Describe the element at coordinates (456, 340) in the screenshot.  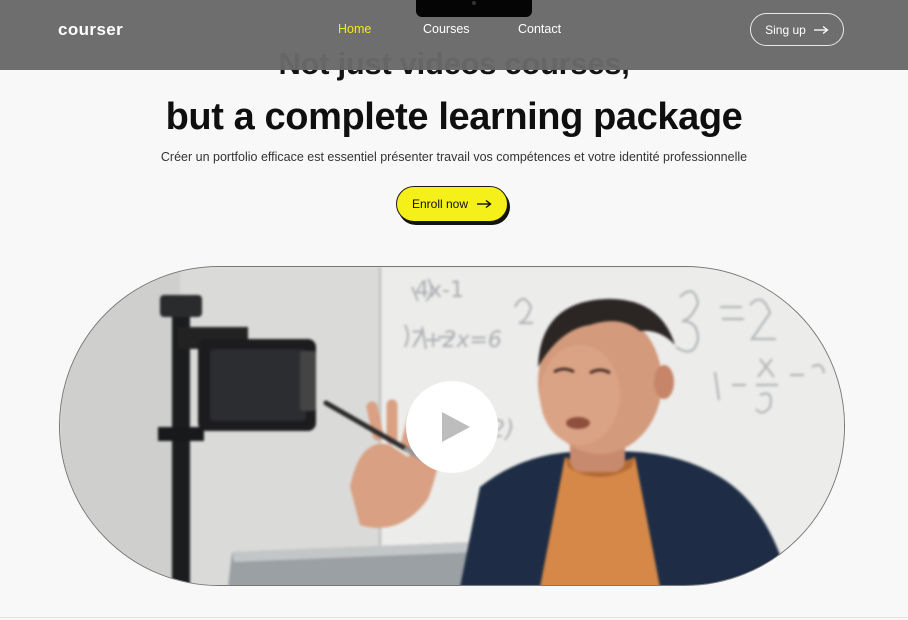
I see `board-text-2: 7+2x=6` at that location.